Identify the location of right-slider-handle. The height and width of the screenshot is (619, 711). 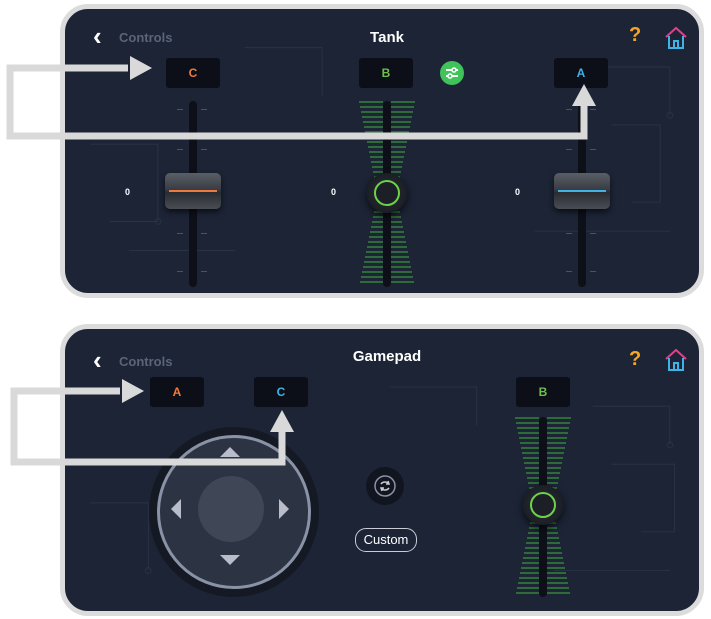
(582, 191).